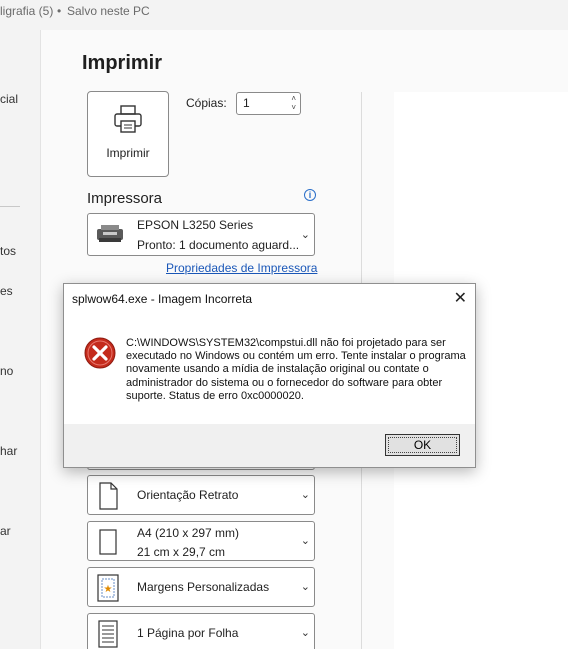  Describe the element at coordinates (108, 634) in the screenshot. I see `pages-per-sheet-icon` at that location.